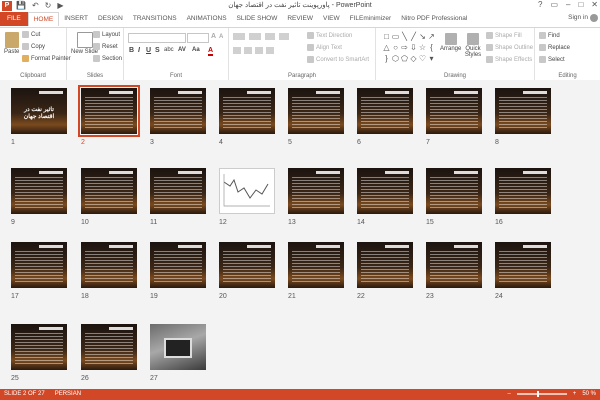 The height and width of the screenshot is (400, 600). I want to click on shapes-gallery: □ ▭ ╲ ╱ ↘ ↗ △ ○ ⇨ ⇩ ☆ { } ⬡ ⬠ ◇ ♡ ▾, so click(409, 48).